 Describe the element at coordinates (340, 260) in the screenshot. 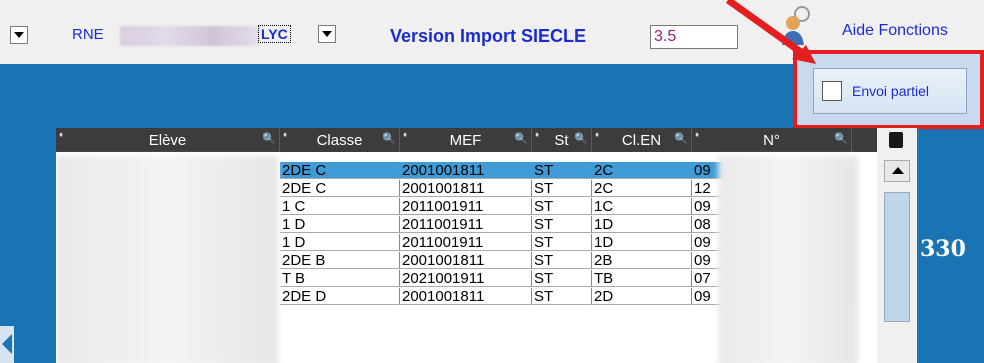

I see `cell-classe: 2DE B` at that location.